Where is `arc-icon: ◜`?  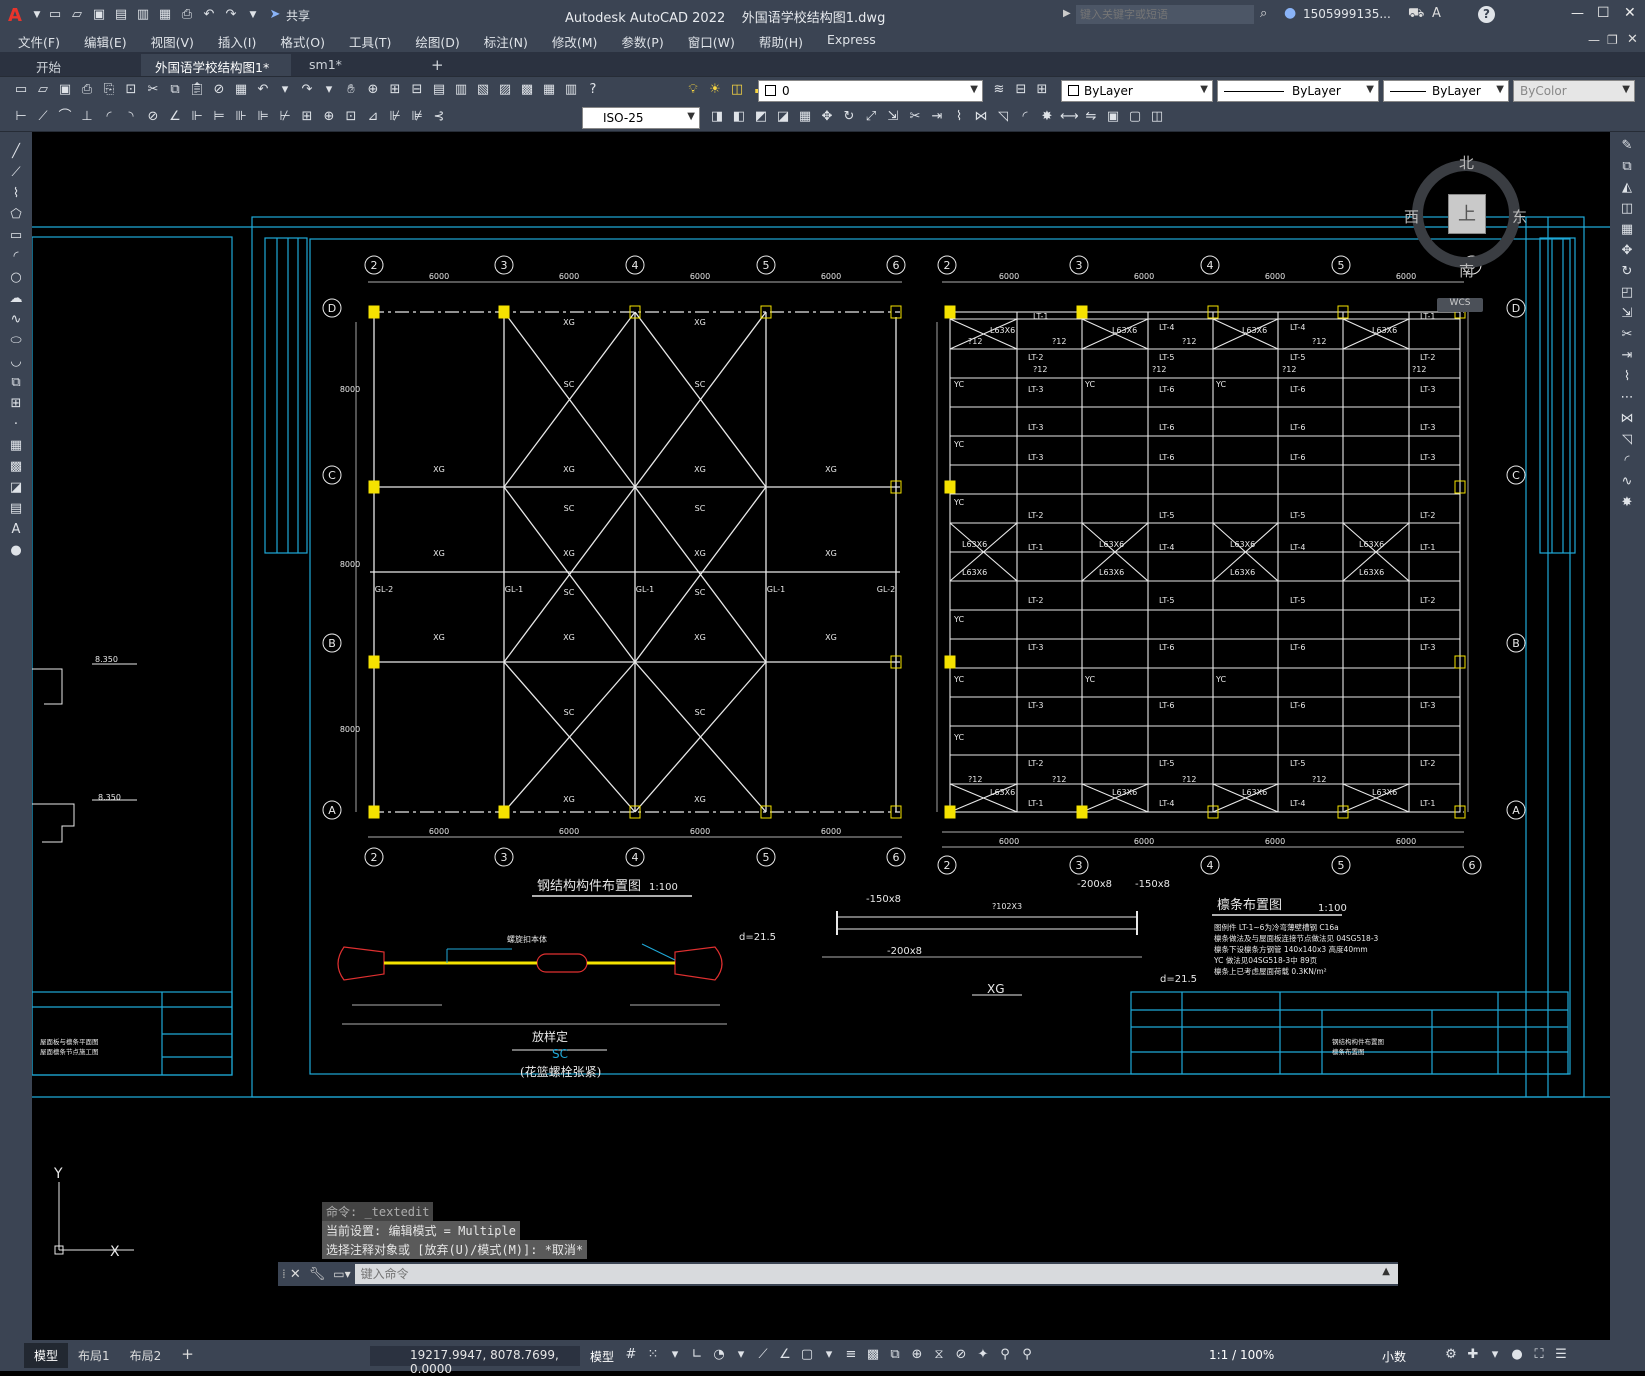
arc-icon: ◜ is located at coordinates (16, 257).